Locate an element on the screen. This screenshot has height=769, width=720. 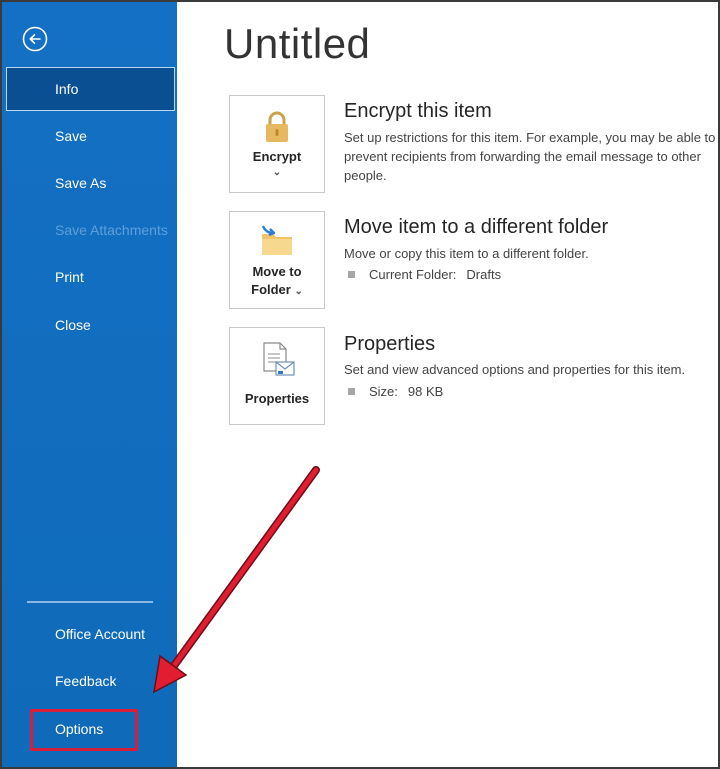
back-arrow-icon is located at coordinates (35, 39).